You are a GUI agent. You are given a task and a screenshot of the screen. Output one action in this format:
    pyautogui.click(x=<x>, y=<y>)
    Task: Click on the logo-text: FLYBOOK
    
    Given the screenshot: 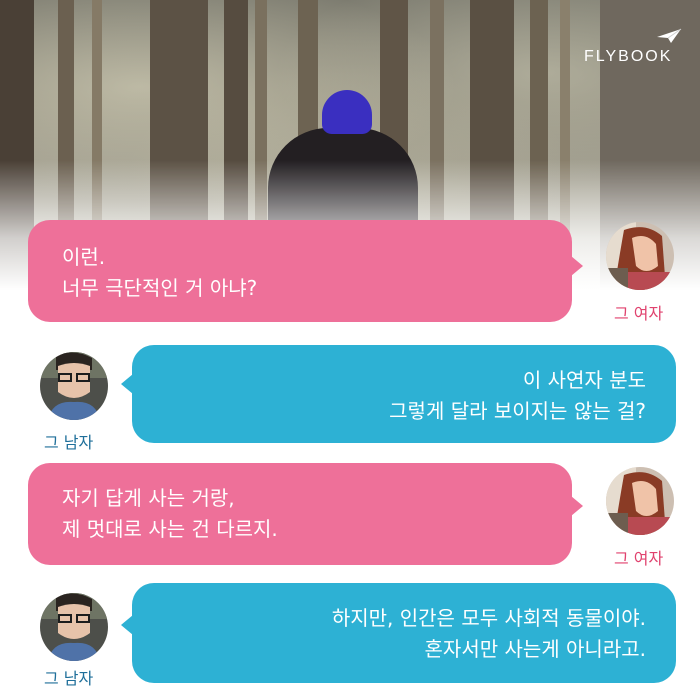 What is the action you would take?
    pyautogui.click(x=628, y=56)
    